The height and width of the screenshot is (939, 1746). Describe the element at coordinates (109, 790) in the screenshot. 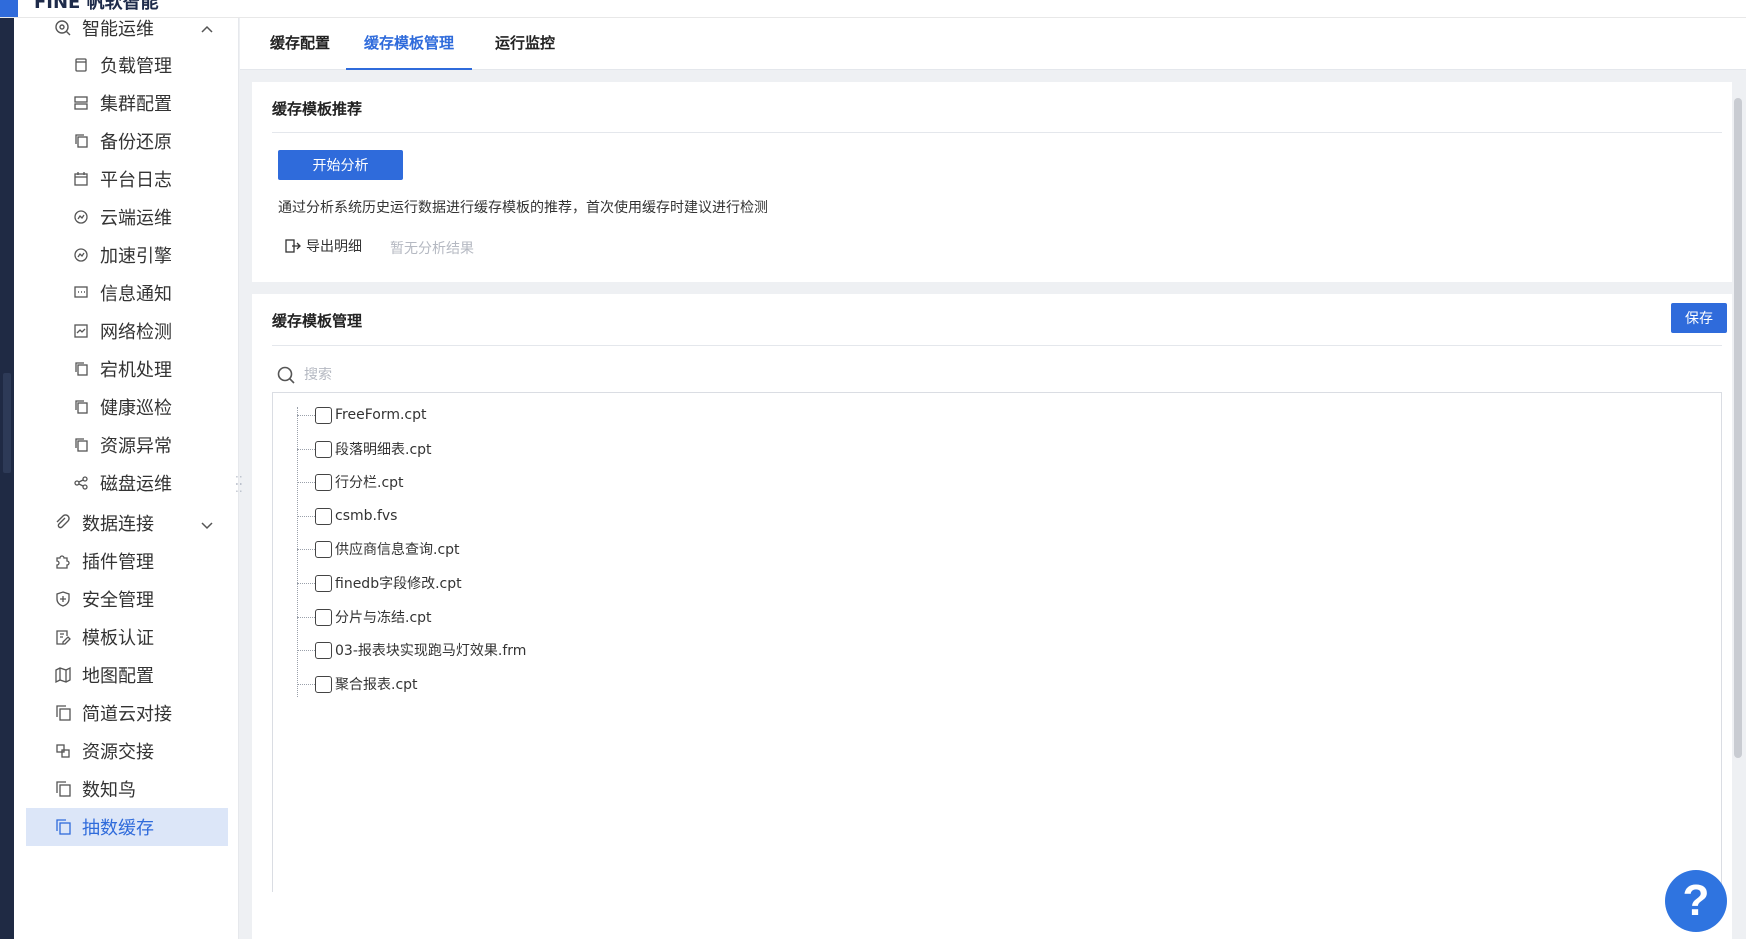

I see `sidebar-item-label: 数知鸟` at that location.